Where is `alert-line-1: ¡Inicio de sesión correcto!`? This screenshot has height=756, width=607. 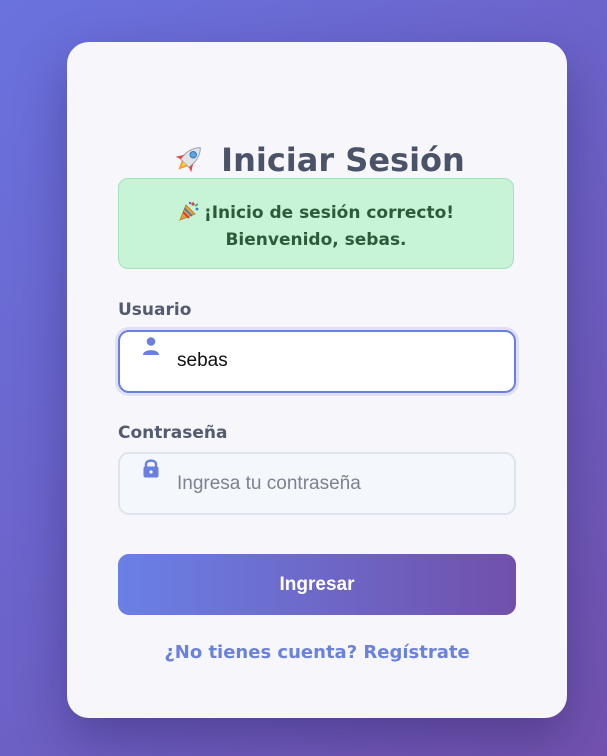 alert-line-1: ¡Inicio de sesión correcto! is located at coordinates (316, 213).